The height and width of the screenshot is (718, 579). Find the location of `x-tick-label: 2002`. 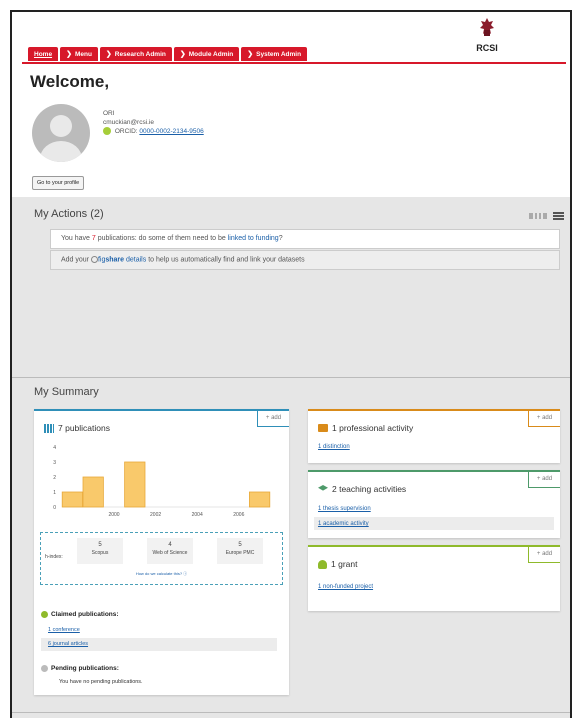

x-tick-label: 2002 is located at coordinates (155, 515).